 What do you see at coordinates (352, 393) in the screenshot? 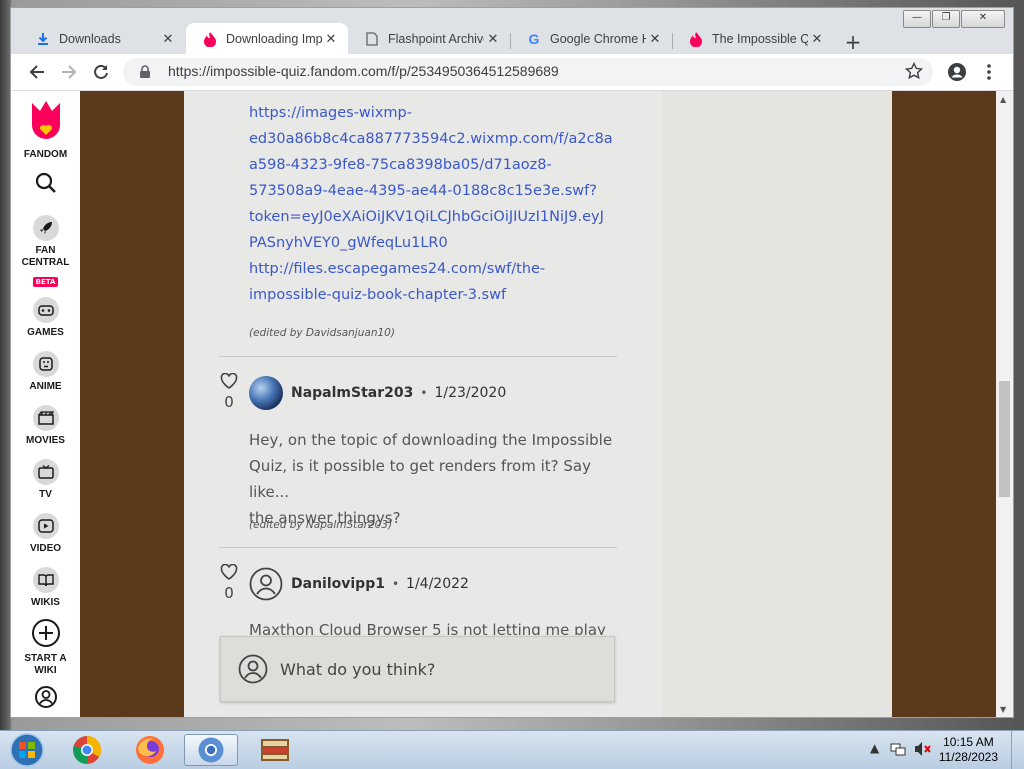
I see `author-name: NapalmStar203` at bounding box center [352, 393].